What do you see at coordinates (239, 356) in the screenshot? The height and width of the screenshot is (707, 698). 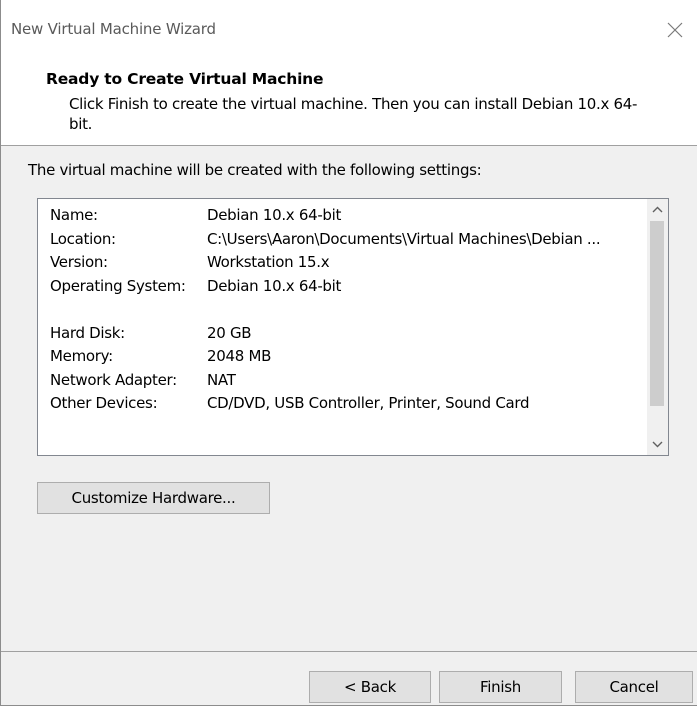 I see `setting-value: 2048 MB` at bounding box center [239, 356].